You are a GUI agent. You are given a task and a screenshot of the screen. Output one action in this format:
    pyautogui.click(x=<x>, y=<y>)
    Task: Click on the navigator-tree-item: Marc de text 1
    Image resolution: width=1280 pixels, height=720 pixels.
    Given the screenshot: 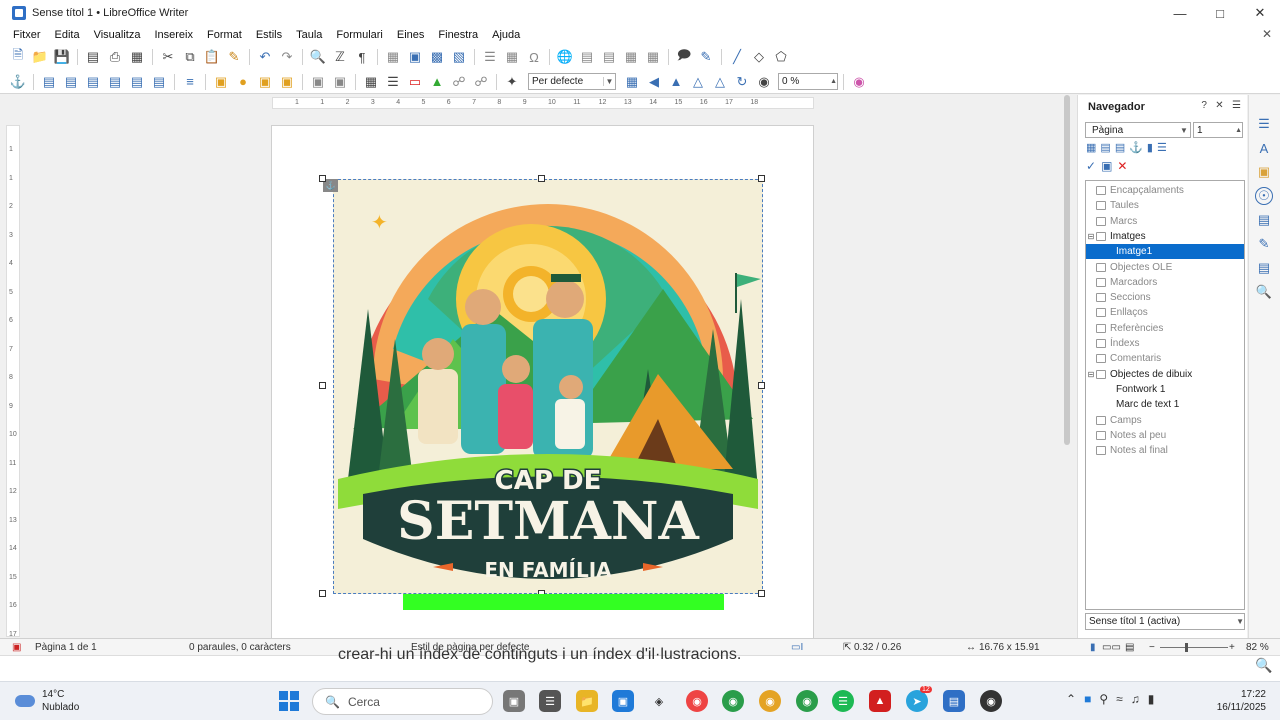 What is the action you would take?
    pyautogui.click(x=1165, y=404)
    